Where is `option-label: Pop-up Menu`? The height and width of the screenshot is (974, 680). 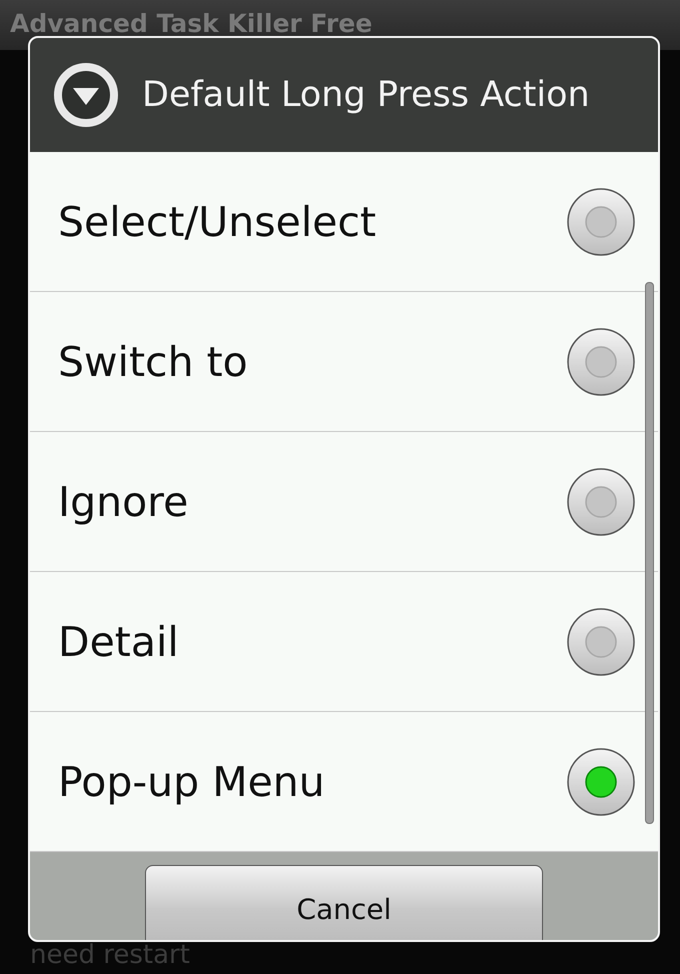
option-label: Pop-up Menu is located at coordinates (191, 782).